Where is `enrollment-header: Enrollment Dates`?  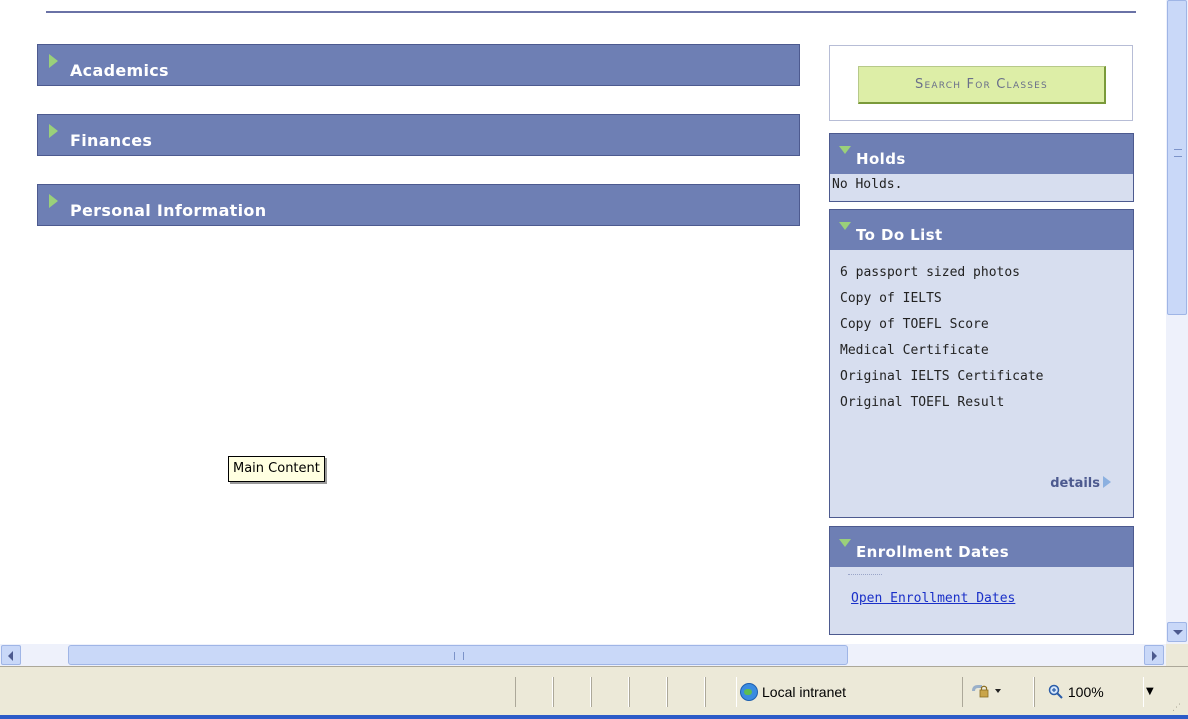 enrollment-header: Enrollment Dates is located at coordinates (981, 547).